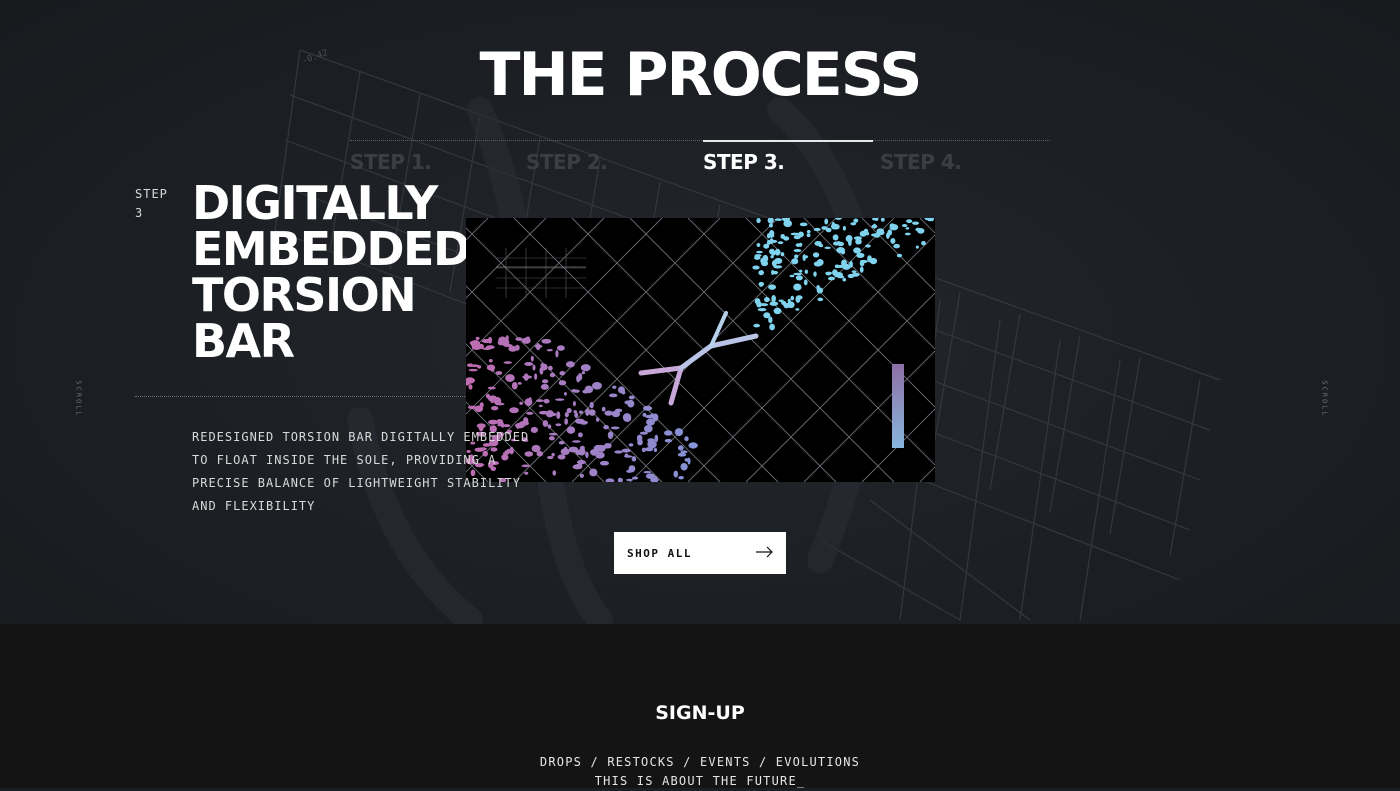  Describe the element at coordinates (700, 553) in the screenshot. I see `shop-all-button: SHOP ALL` at that location.